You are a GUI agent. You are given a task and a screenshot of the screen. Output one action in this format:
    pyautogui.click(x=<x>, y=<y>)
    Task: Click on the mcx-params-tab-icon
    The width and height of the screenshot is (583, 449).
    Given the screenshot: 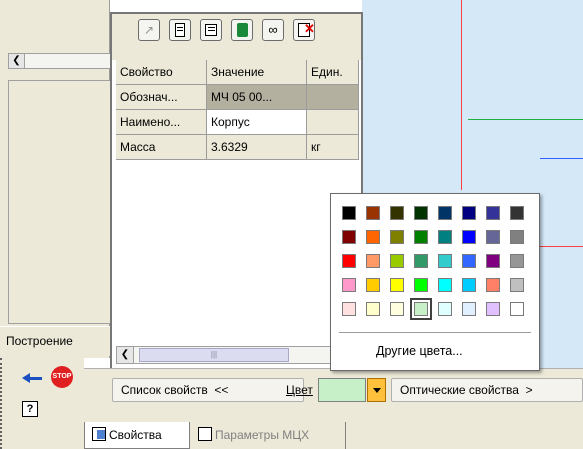 What is the action you would take?
    pyautogui.click(x=205, y=434)
    